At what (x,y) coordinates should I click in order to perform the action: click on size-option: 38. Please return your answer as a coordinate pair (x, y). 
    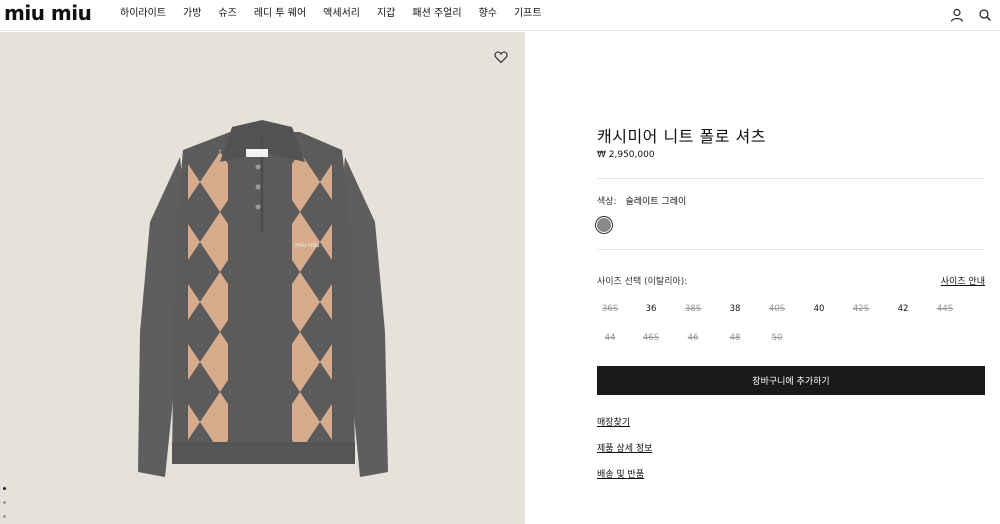
    Looking at the image, I should click on (735, 309).